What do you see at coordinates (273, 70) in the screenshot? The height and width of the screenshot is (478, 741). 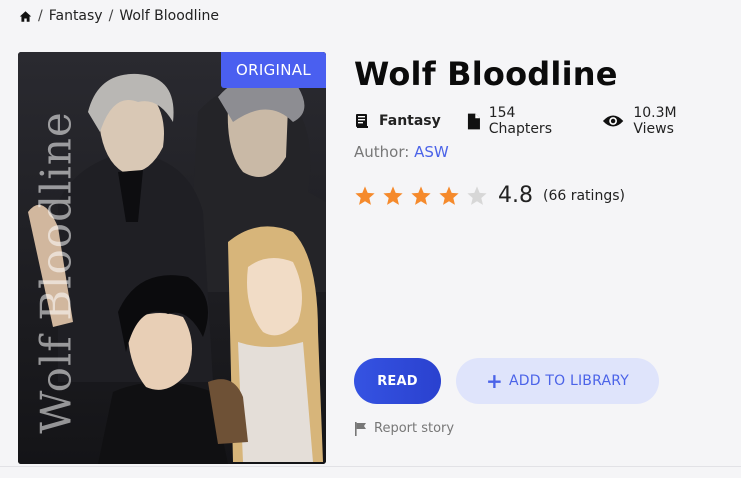 I see `original-badge: ORIGINAL` at bounding box center [273, 70].